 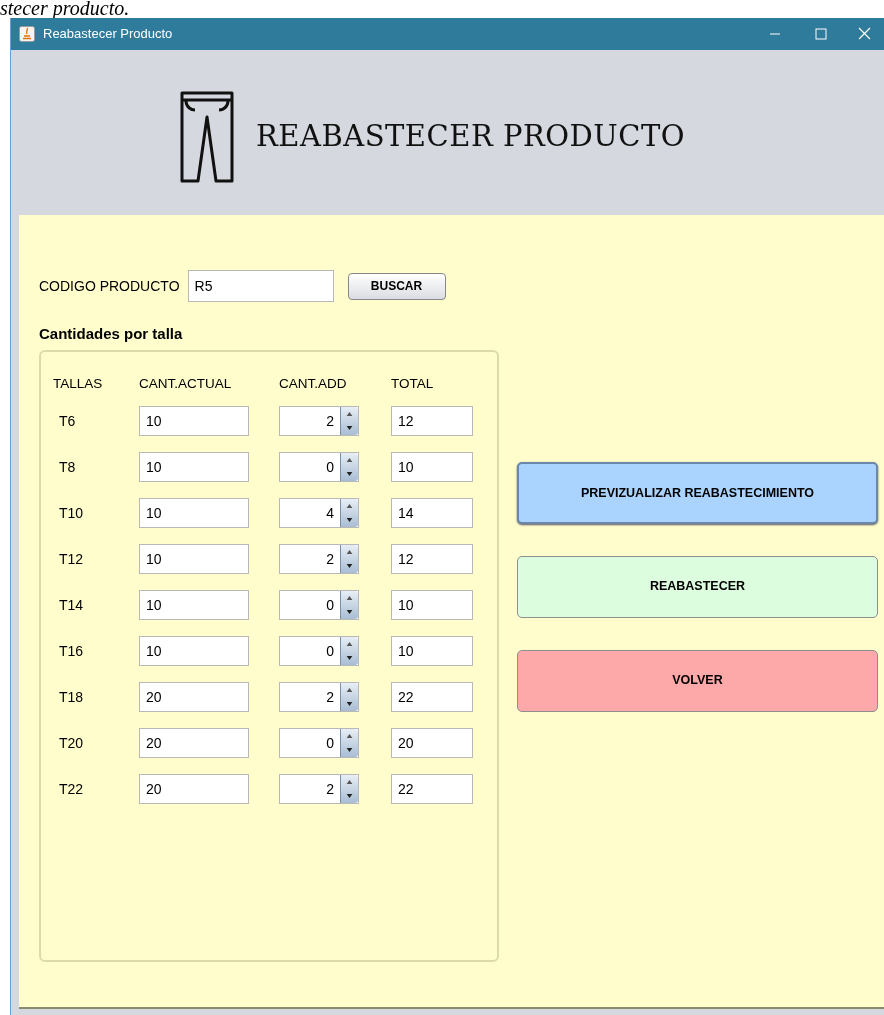 What do you see at coordinates (185, 383) in the screenshot?
I see `column-header: CANT.ACTUAL` at bounding box center [185, 383].